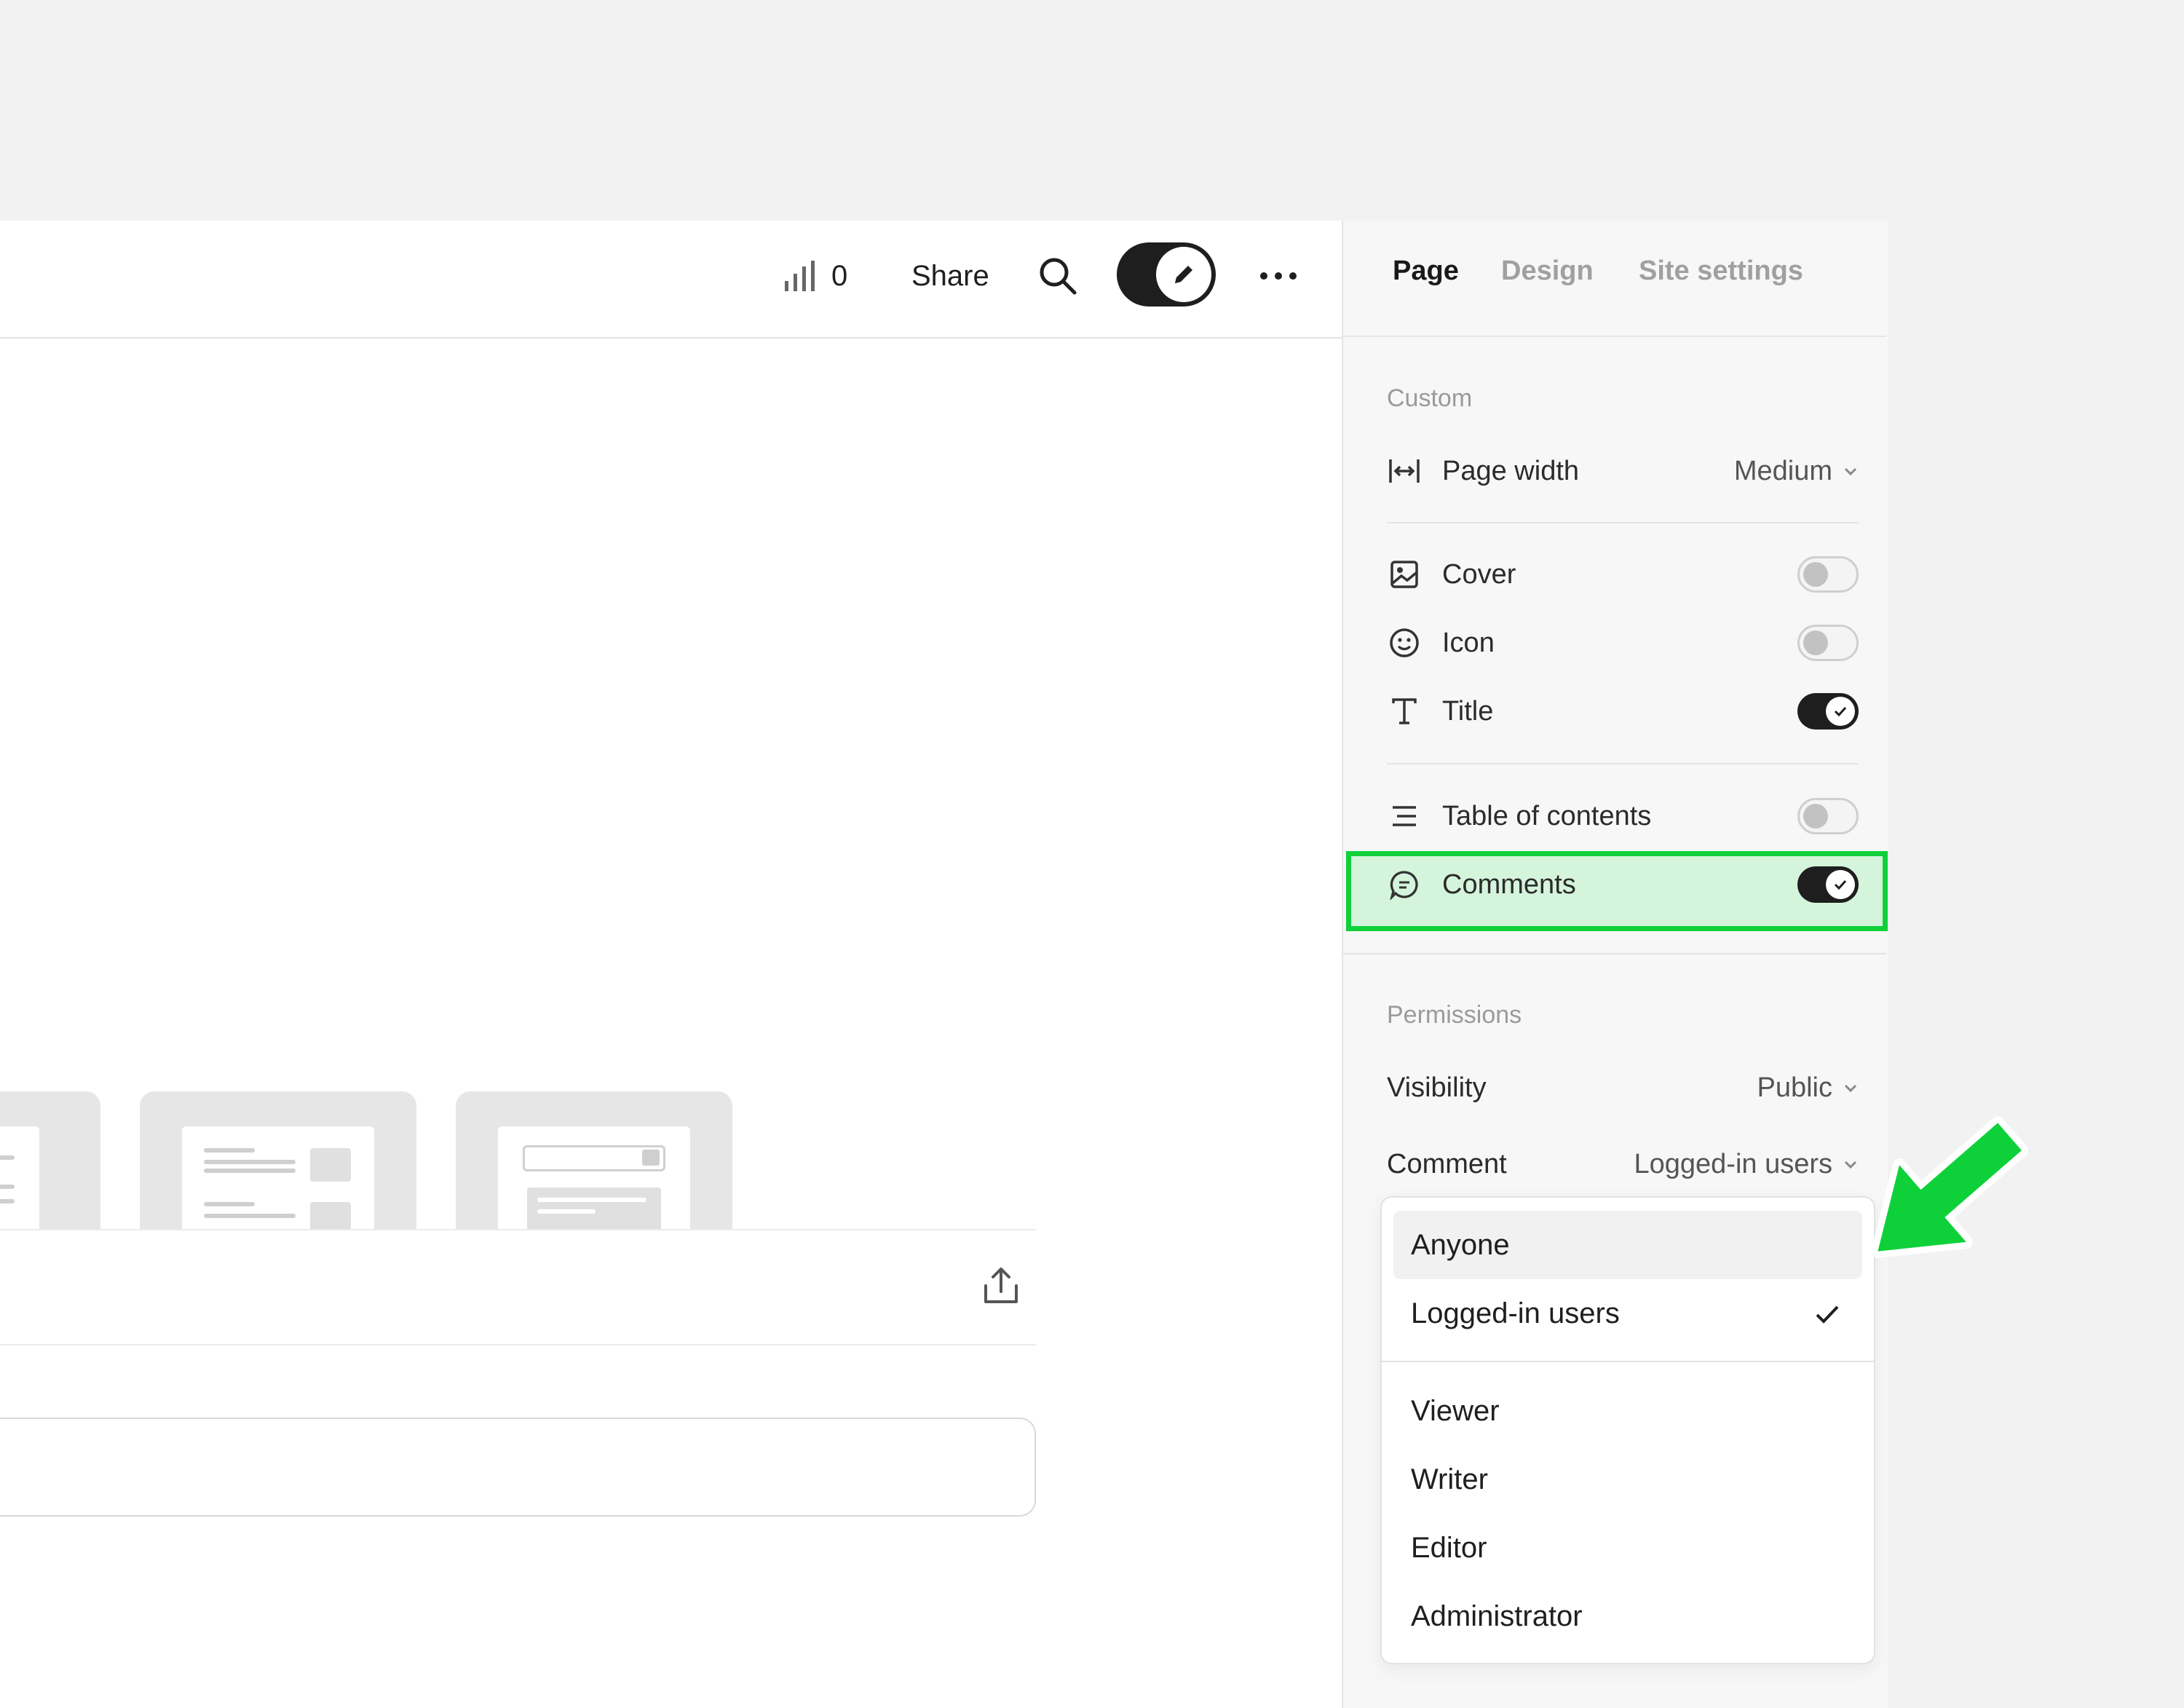 This screenshot has width=2184, height=1708. What do you see at coordinates (1721, 271) in the screenshot?
I see `tab-site-settings: Site settings` at bounding box center [1721, 271].